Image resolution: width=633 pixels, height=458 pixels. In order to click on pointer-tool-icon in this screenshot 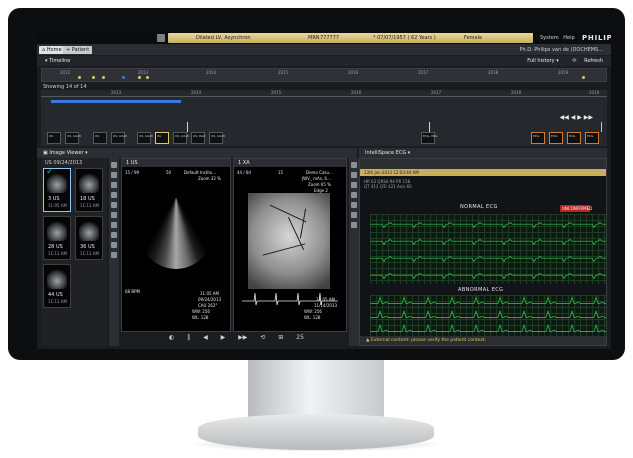, I will do `click(114, 165)`.